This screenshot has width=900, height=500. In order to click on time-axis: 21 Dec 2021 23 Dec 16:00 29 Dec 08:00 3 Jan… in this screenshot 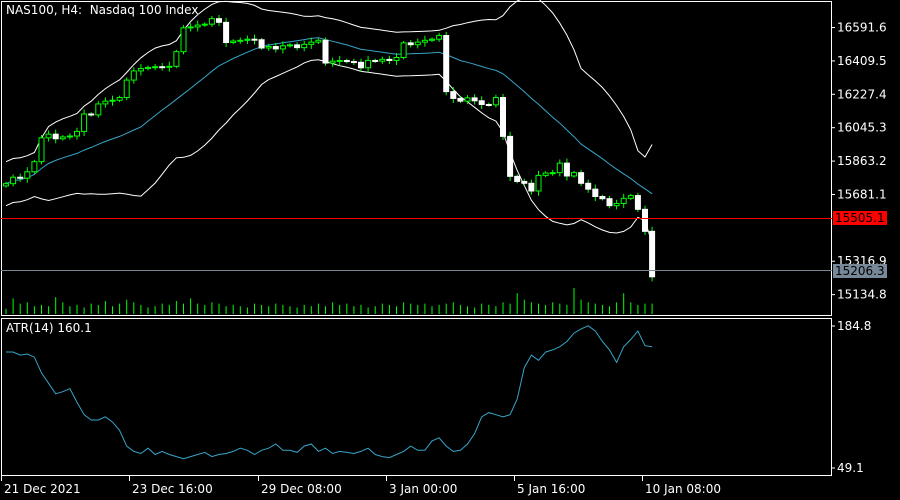, I will do `click(361, 485)`.